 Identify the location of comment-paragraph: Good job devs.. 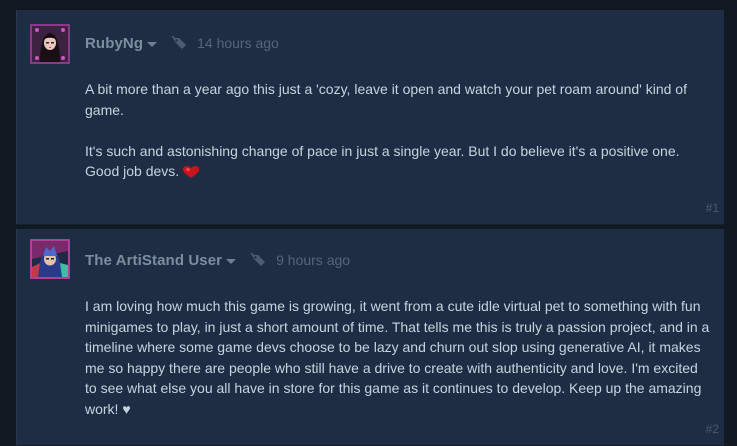
(397, 171).